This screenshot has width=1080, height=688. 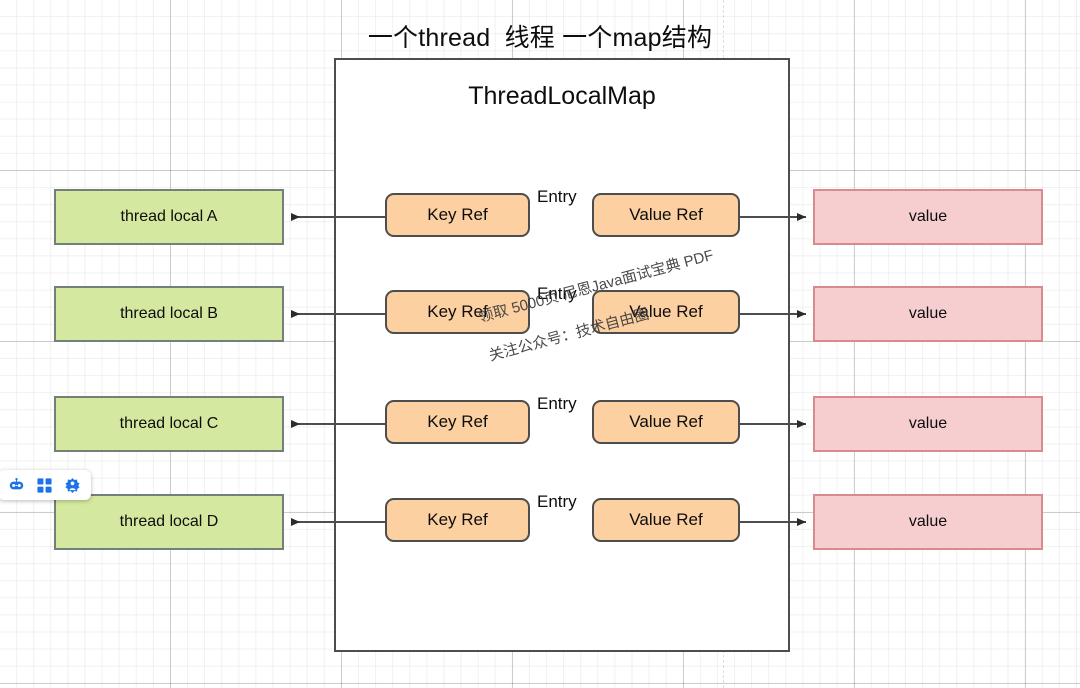 I want to click on thread-local-label: thread local A, so click(x=169, y=216).